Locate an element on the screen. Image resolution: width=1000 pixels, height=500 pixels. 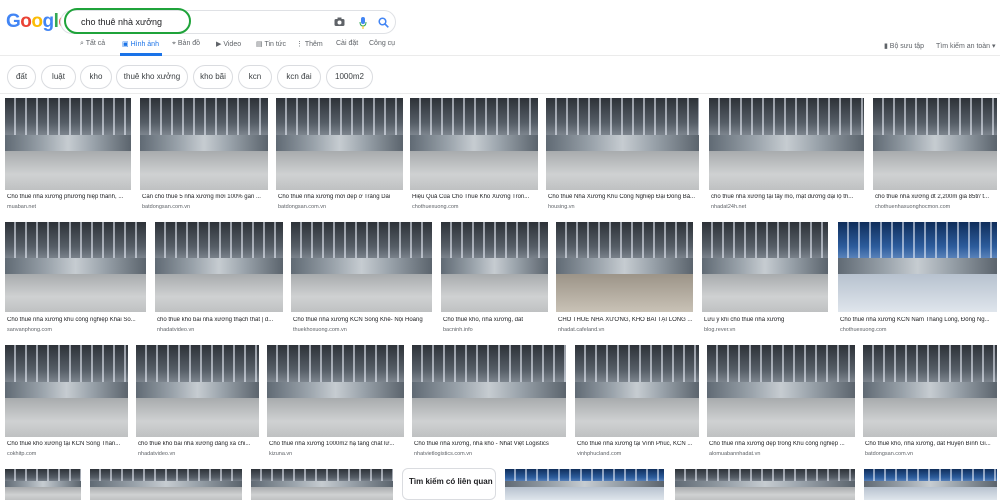
image-caption: Lưu ý khi cho thuê nhà xưởng is located at coordinates (766, 320).